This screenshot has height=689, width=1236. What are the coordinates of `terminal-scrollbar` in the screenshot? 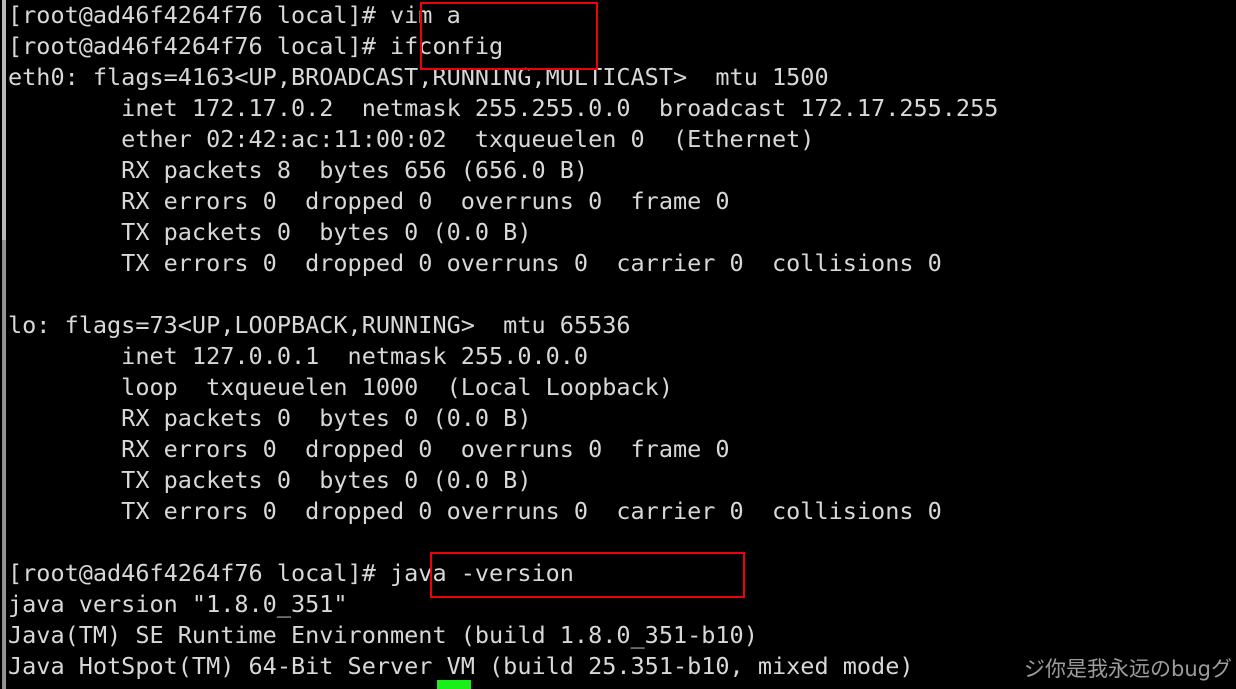 It's located at (4, 344).